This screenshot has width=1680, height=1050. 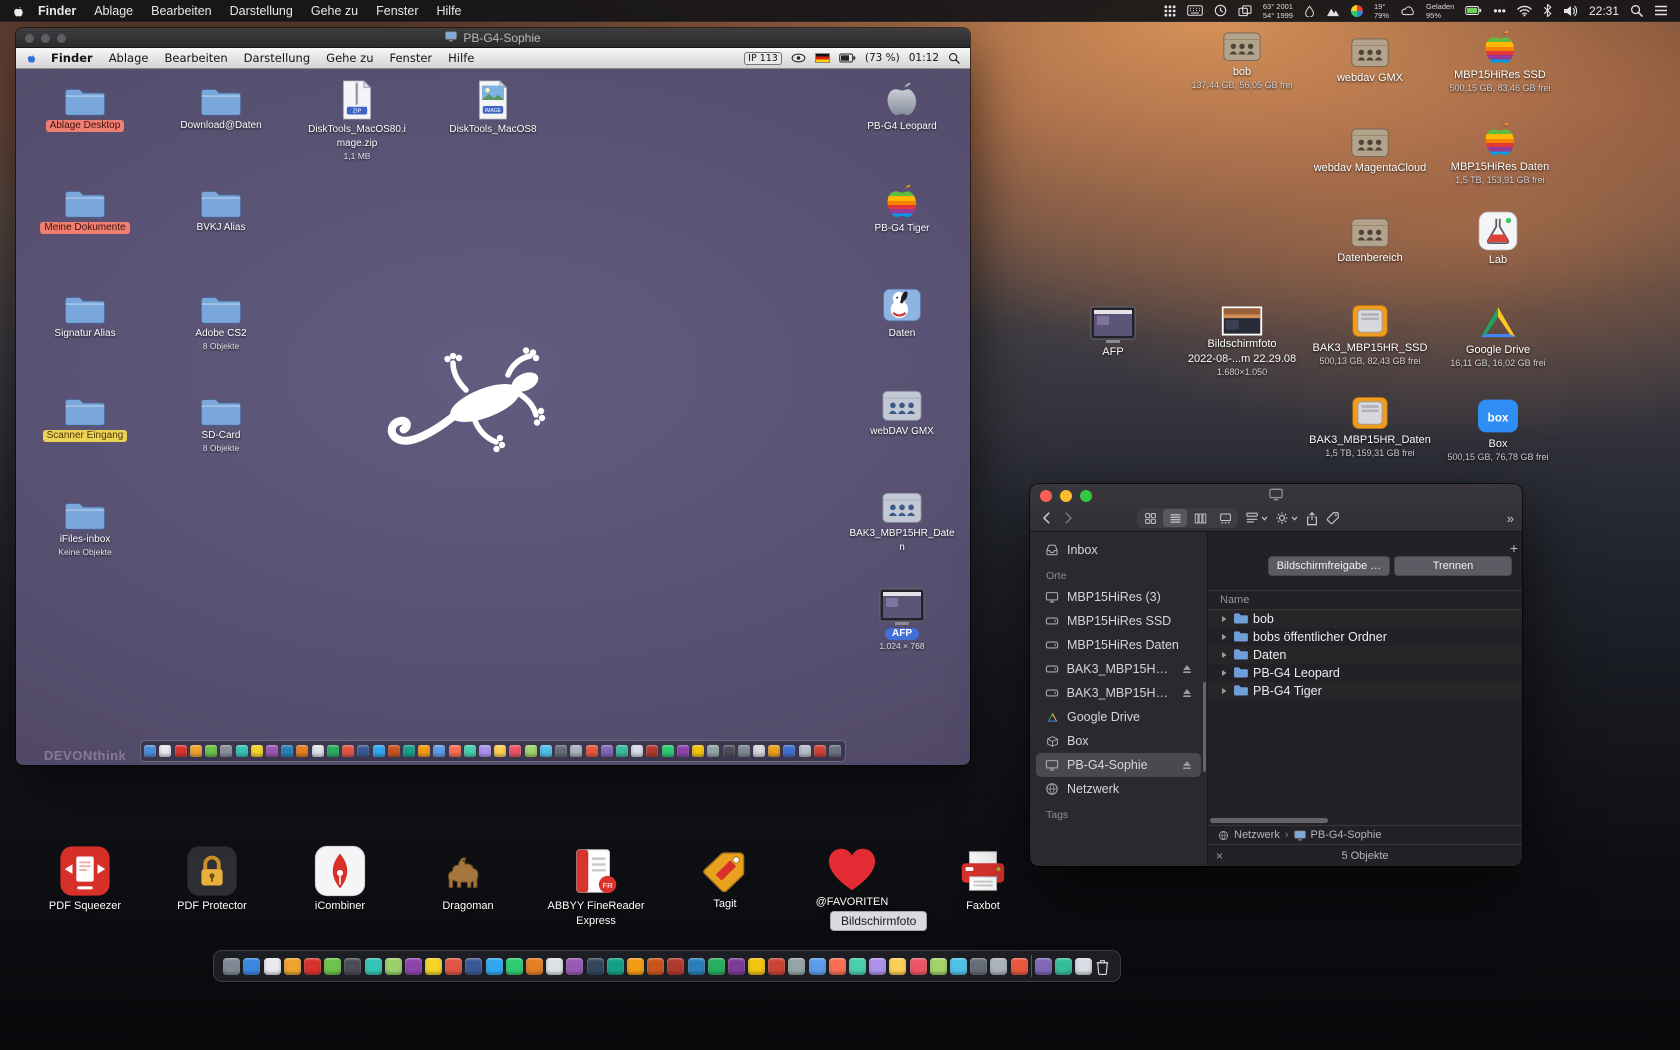 I want to click on desktop-icon-afp: AFP 1.024 × 768, so click(x=902, y=619).